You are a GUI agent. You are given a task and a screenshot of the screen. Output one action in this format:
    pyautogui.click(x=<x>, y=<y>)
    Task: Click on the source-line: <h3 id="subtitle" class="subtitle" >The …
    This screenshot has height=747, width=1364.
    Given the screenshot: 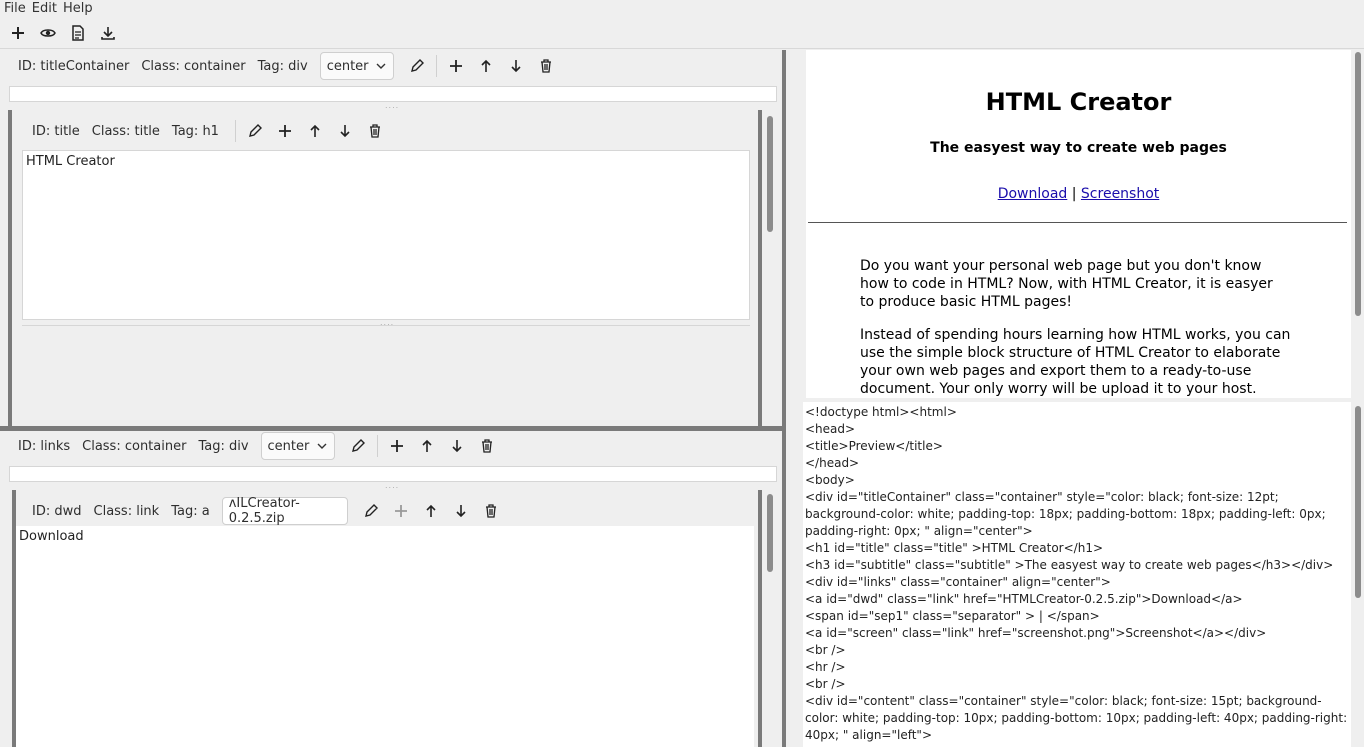 What is the action you would take?
    pyautogui.click(x=1069, y=565)
    